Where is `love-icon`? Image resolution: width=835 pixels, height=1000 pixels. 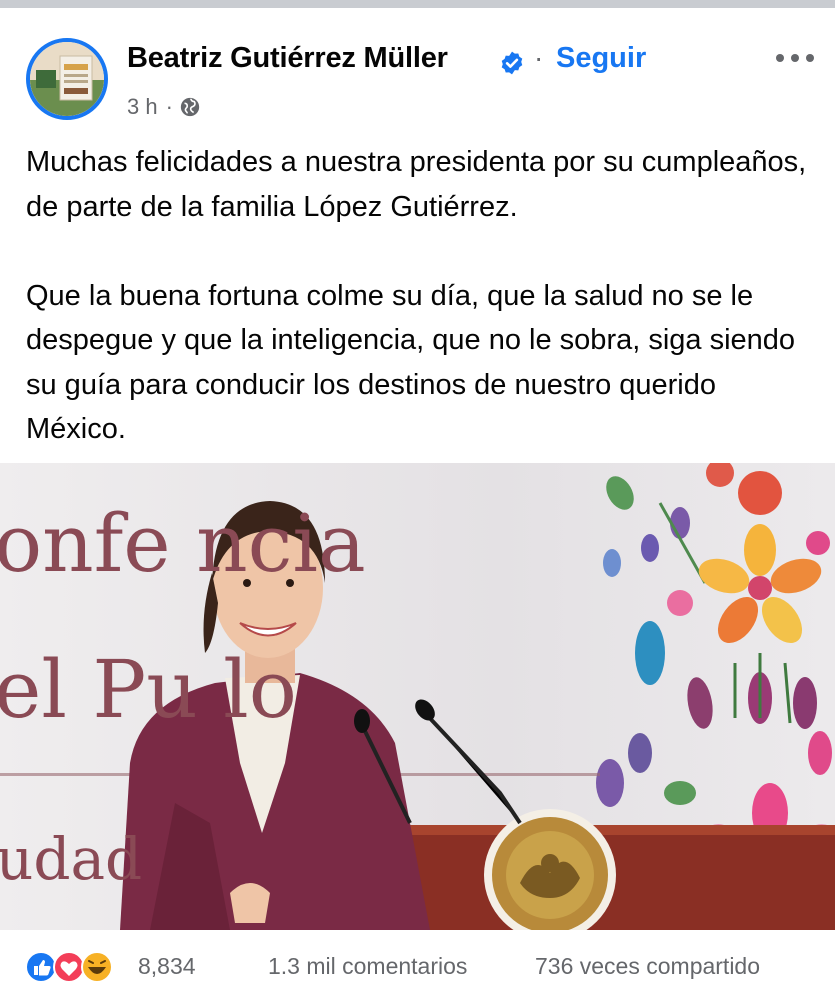 love-icon is located at coordinates (69, 967).